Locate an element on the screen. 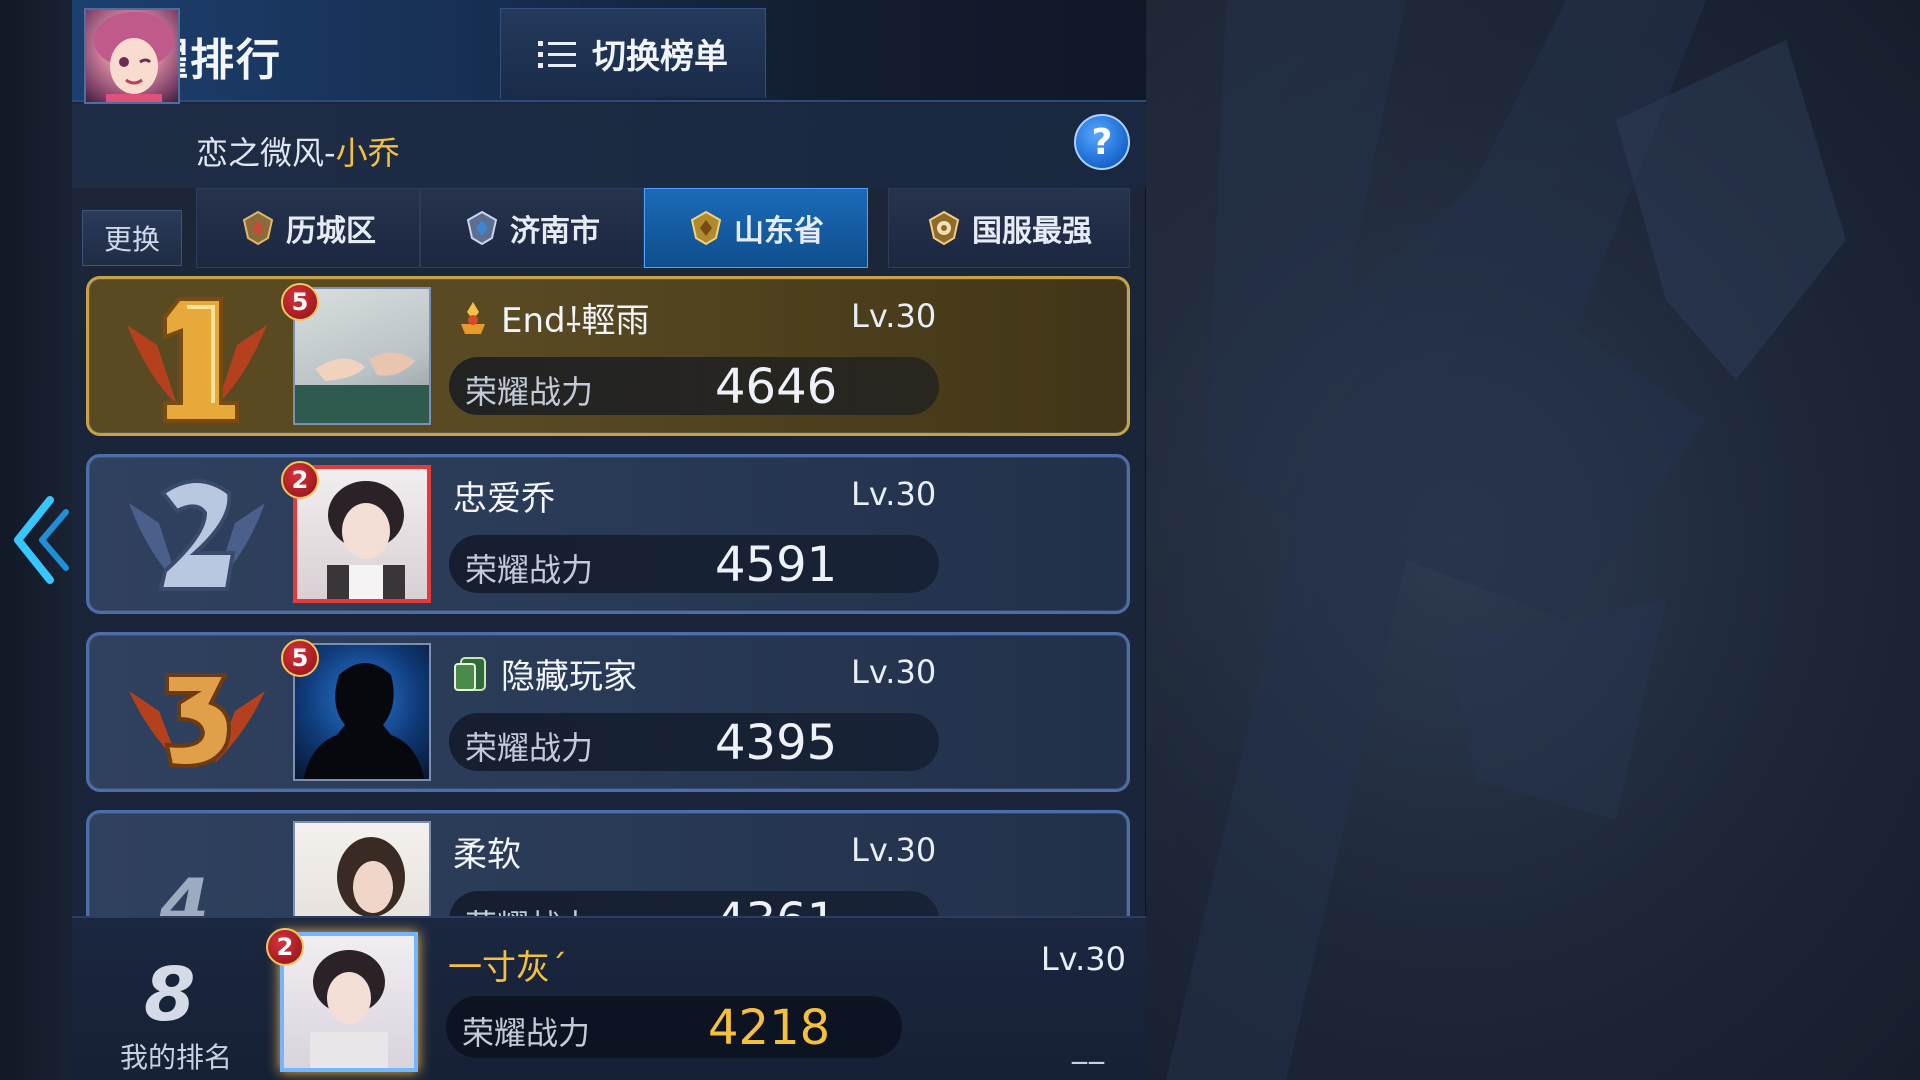 The height and width of the screenshot is (1080, 1920). tab-national: 国服最强 is located at coordinates (1009, 228).